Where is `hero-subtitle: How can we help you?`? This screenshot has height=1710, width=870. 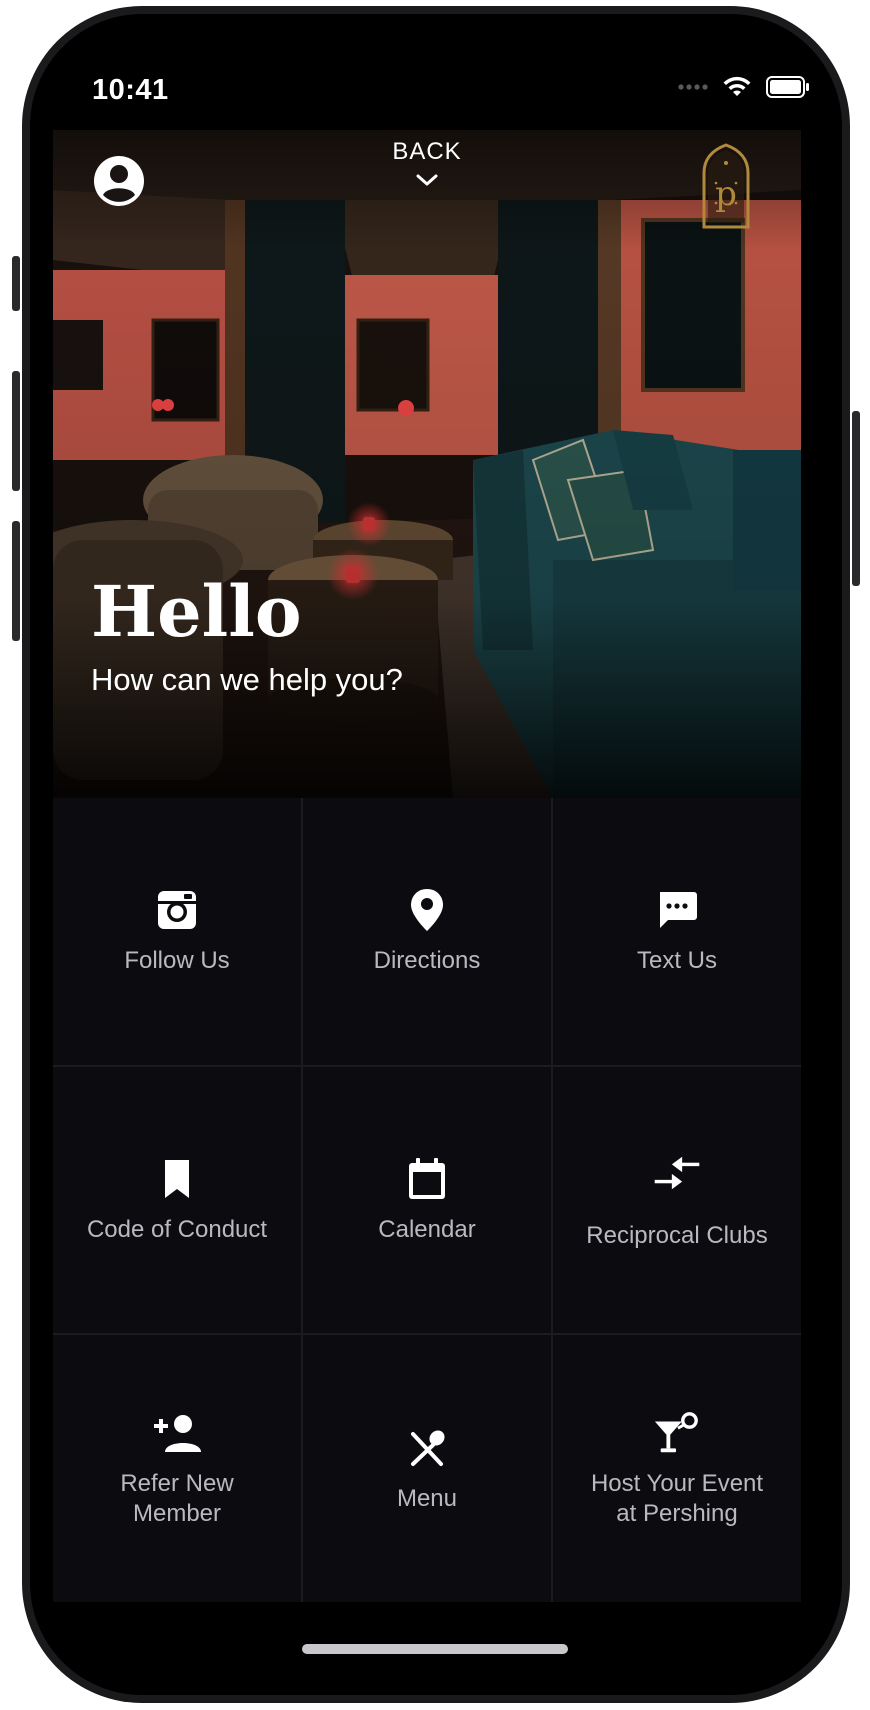 hero-subtitle: How can we help you? is located at coordinates (247, 679).